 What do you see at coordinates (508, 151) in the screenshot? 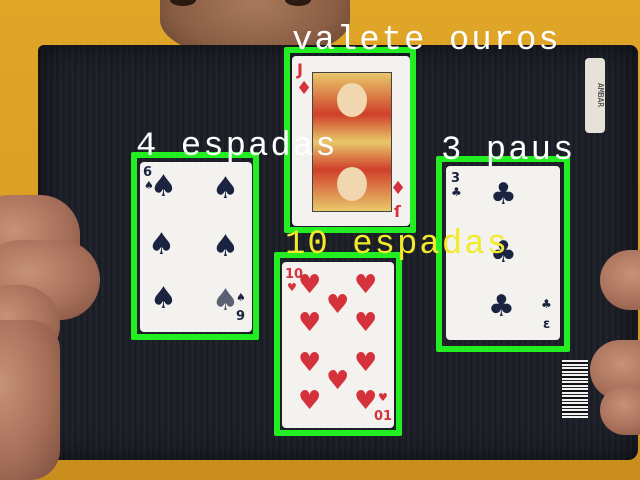
I see `label-three-clubs: 3 paus` at bounding box center [508, 151].